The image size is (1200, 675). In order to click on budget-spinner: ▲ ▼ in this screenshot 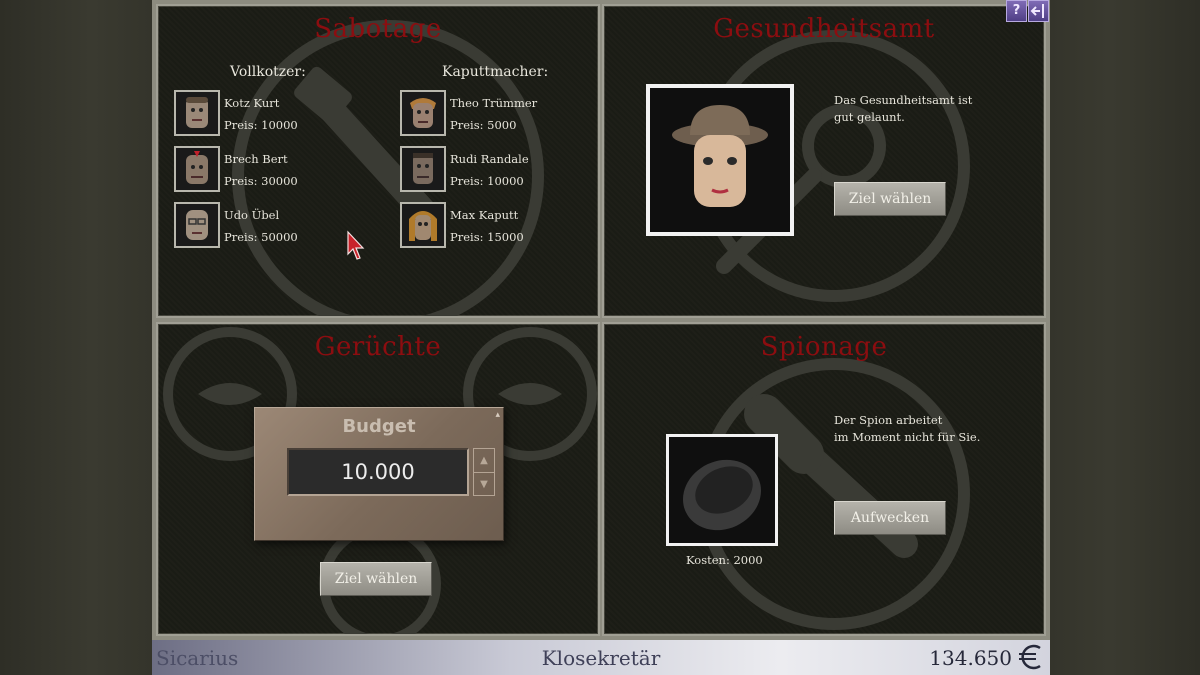, I will do `click(484, 472)`.